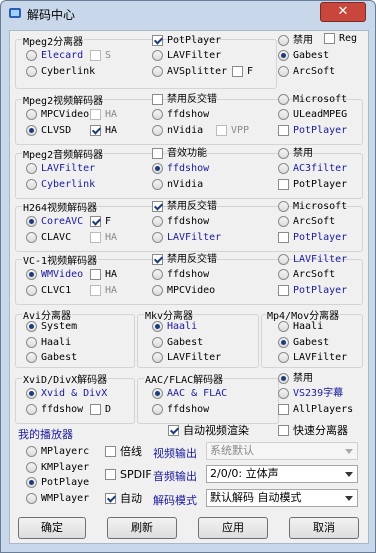 This screenshot has width=376, height=553. I want to click on option-label: ffdshow, so click(188, 168).